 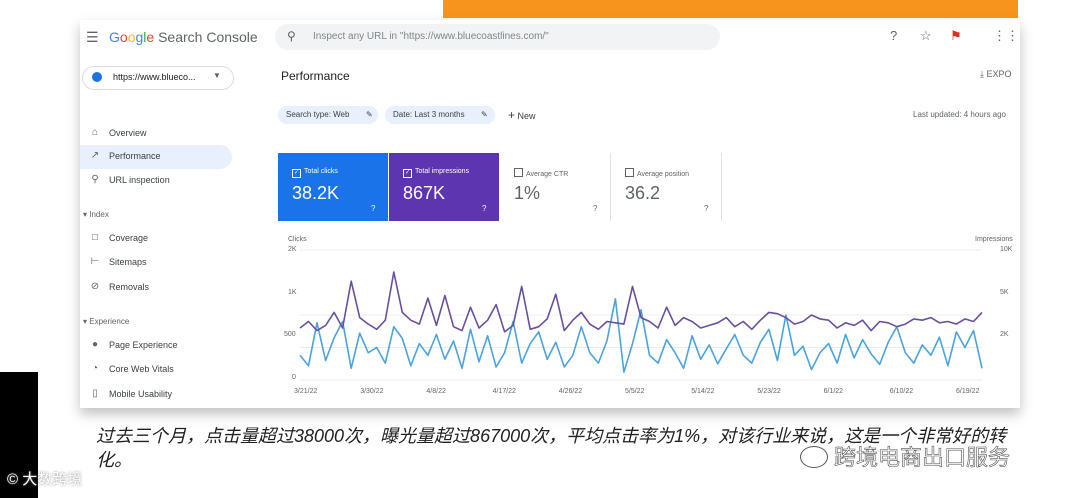 I want to click on nav-core-web-vitals: ◔ Core Web Vitals, so click(x=156, y=370).